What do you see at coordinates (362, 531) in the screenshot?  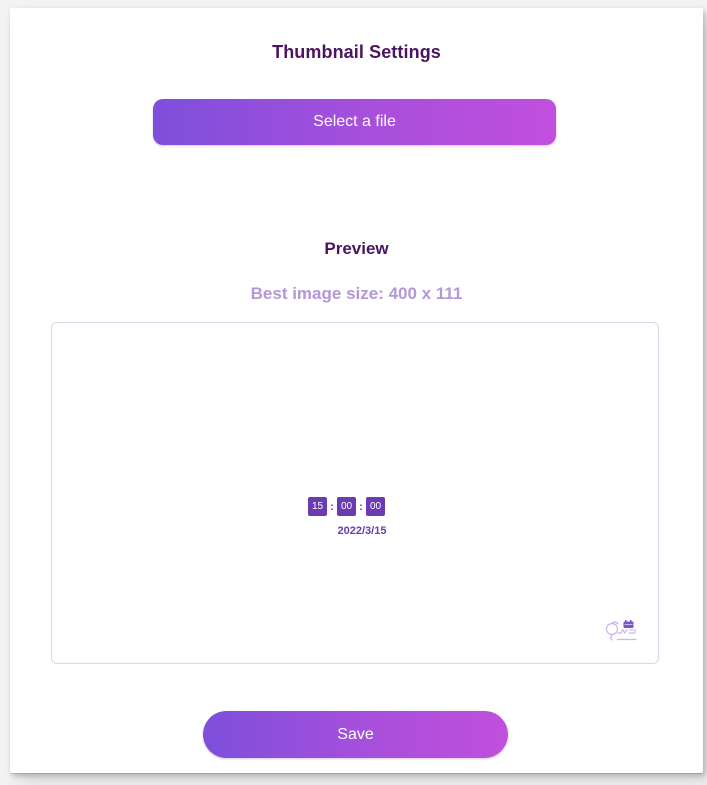 I see `preview-date: 2022/3/15` at bounding box center [362, 531].